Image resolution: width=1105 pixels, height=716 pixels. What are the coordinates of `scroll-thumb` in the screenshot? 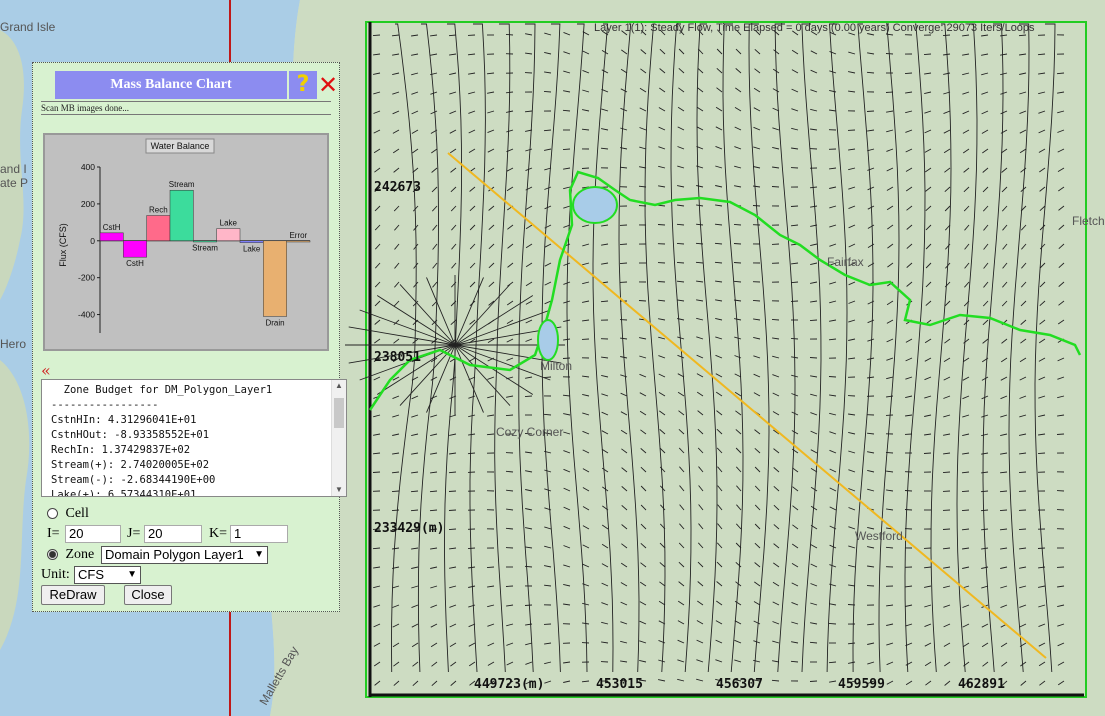 It's located at (339, 413).